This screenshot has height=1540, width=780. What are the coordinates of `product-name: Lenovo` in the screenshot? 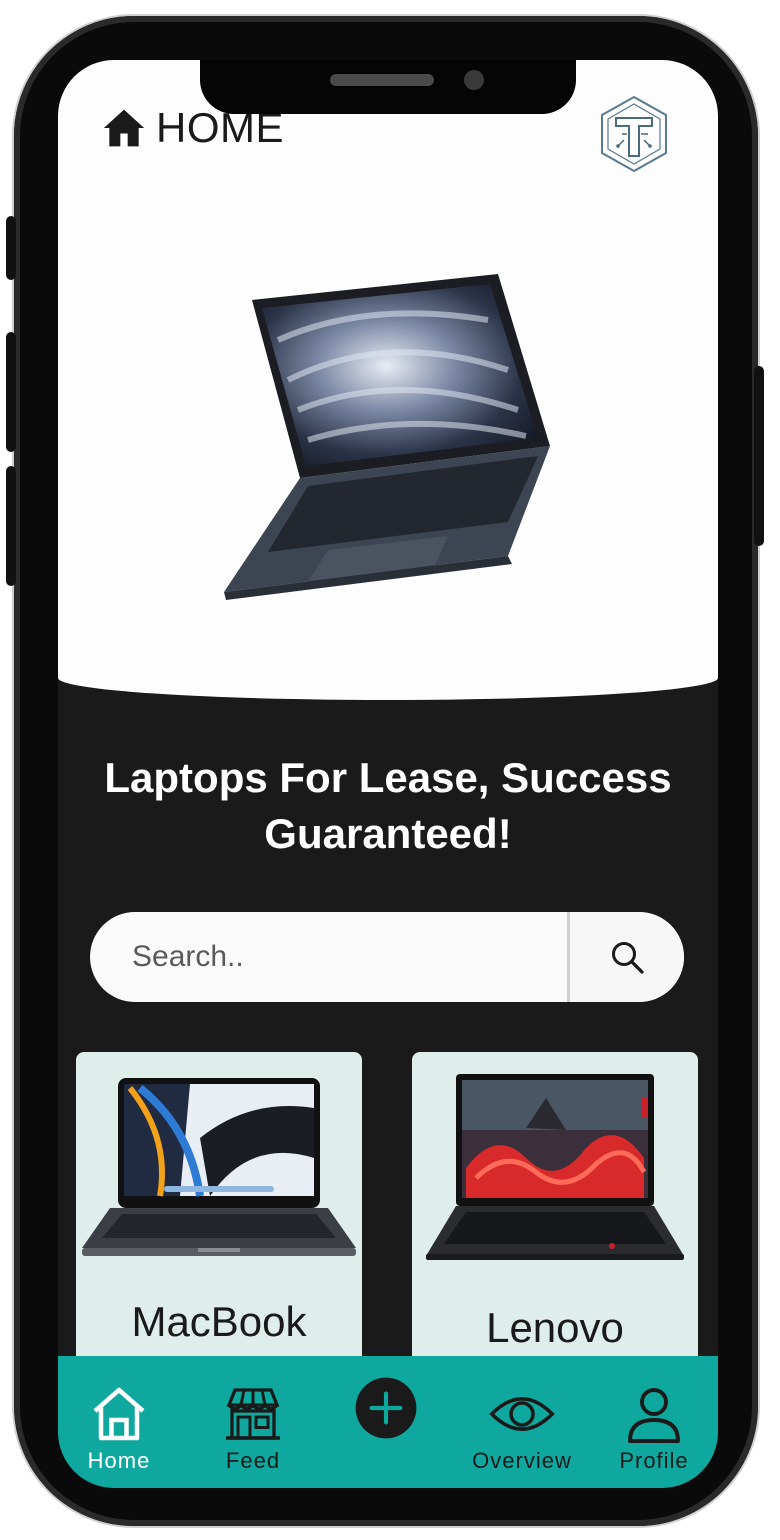 It's located at (555, 1327).